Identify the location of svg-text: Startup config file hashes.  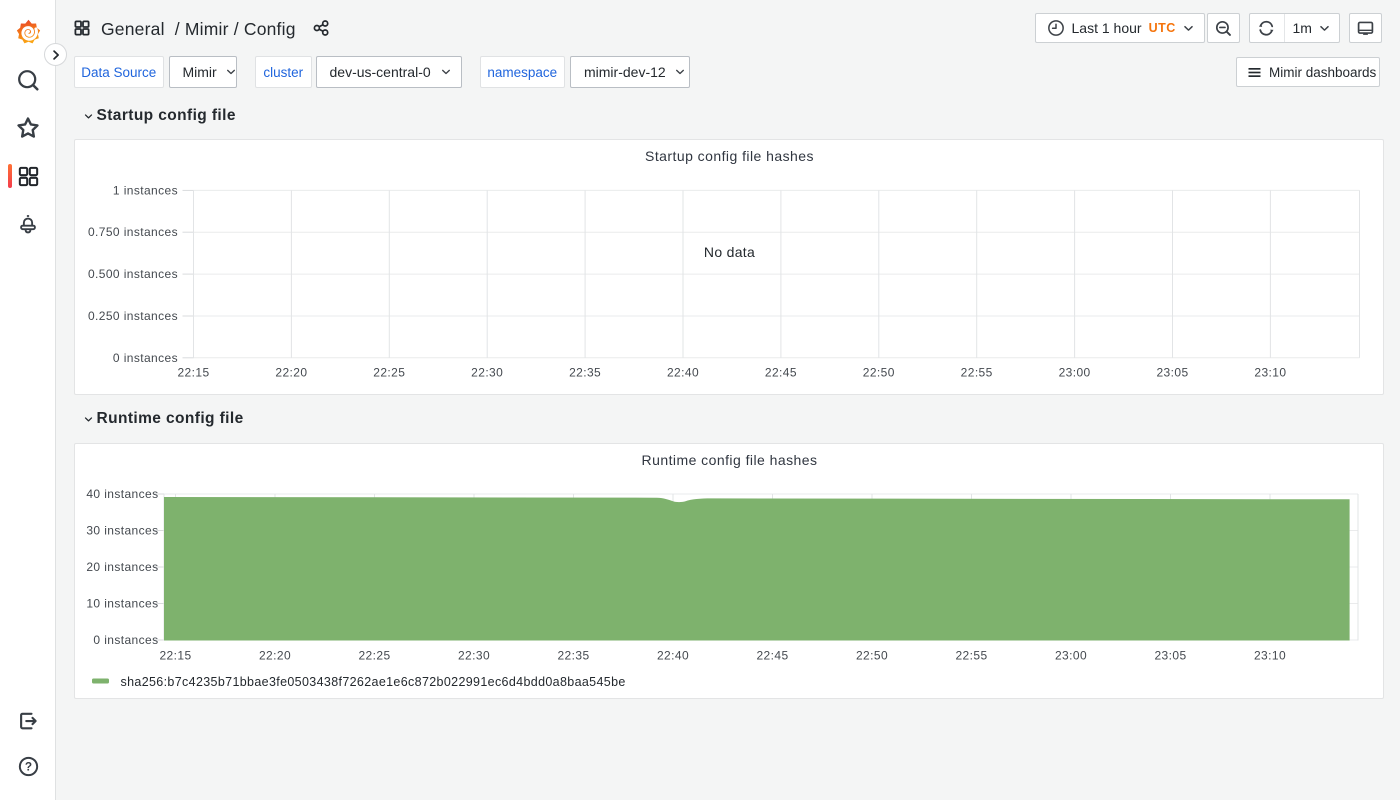
(729, 156).